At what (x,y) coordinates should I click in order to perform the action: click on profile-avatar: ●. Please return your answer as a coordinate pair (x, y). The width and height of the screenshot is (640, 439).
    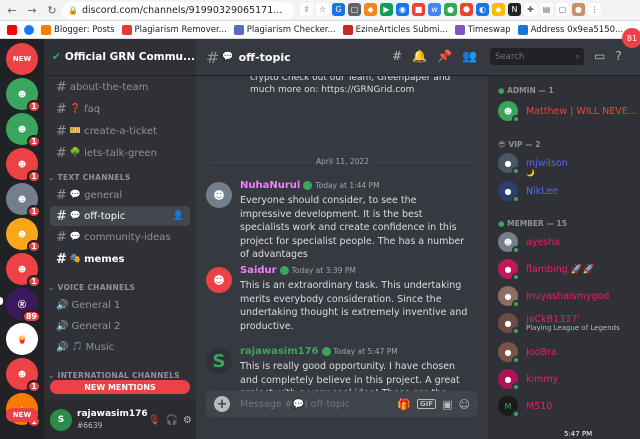
    Looking at the image, I should click on (578, 9).